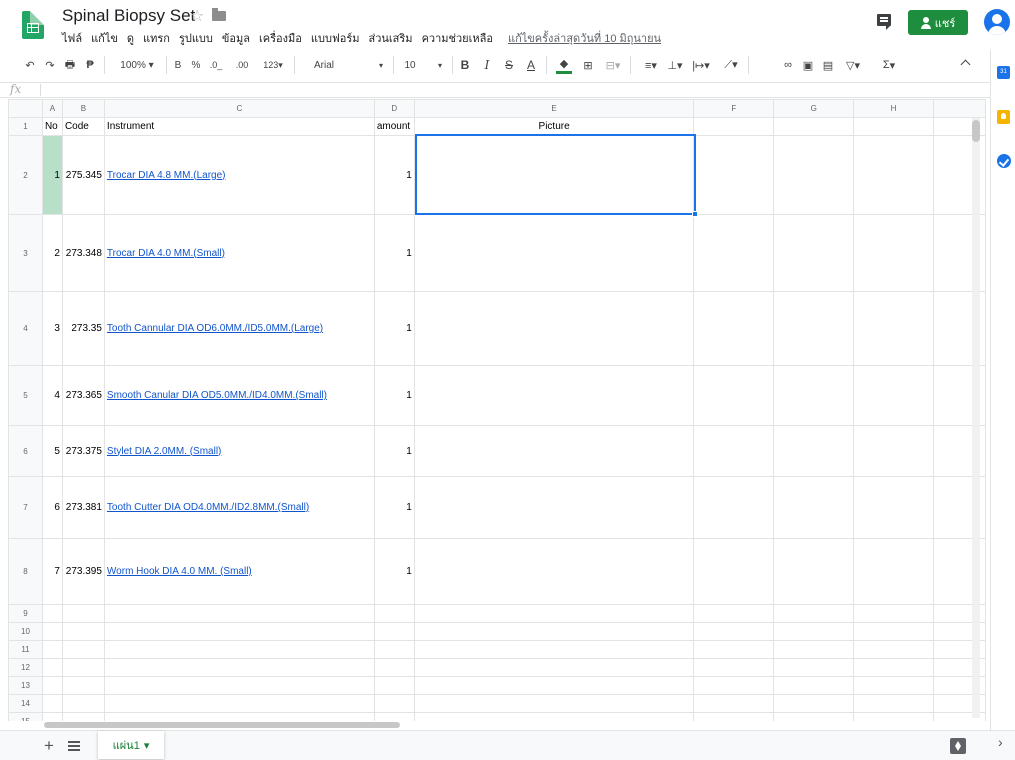 The image size is (1015, 760). What do you see at coordinates (25, 716) in the screenshot?
I see `row-header: 15` at bounding box center [25, 716].